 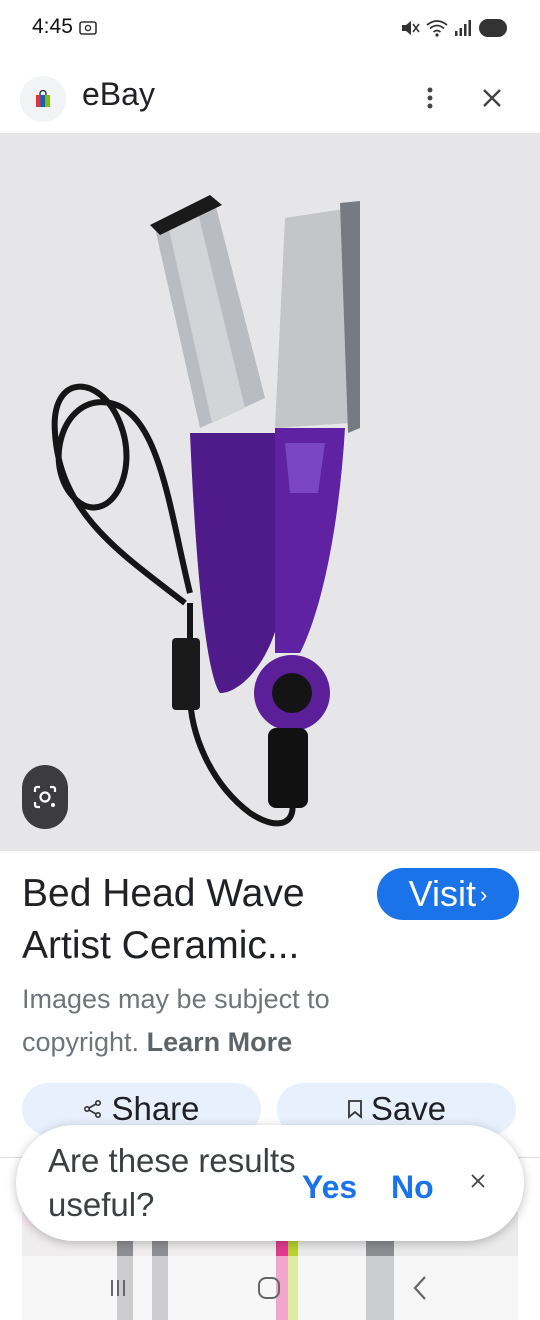 What do you see at coordinates (155, 1108) in the screenshot?
I see `share-label: Share` at bounding box center [155, 1108].